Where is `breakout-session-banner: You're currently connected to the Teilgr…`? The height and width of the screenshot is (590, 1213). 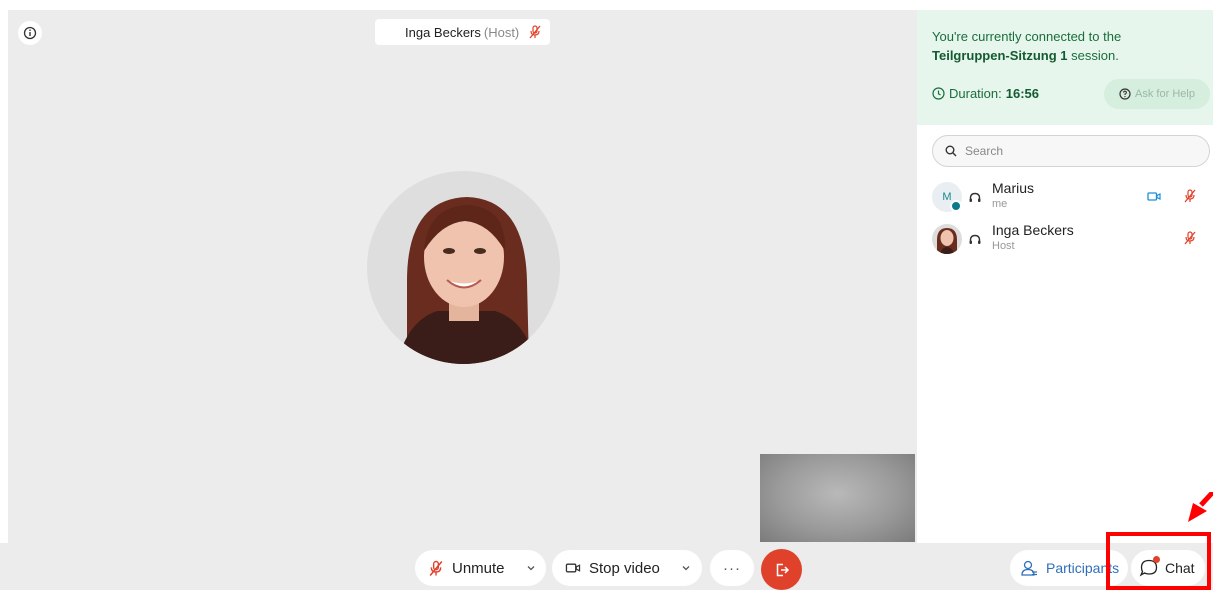
breakout-session-banner: You're currently connected to the Teilgr… is located at coordinates (1065, 67).